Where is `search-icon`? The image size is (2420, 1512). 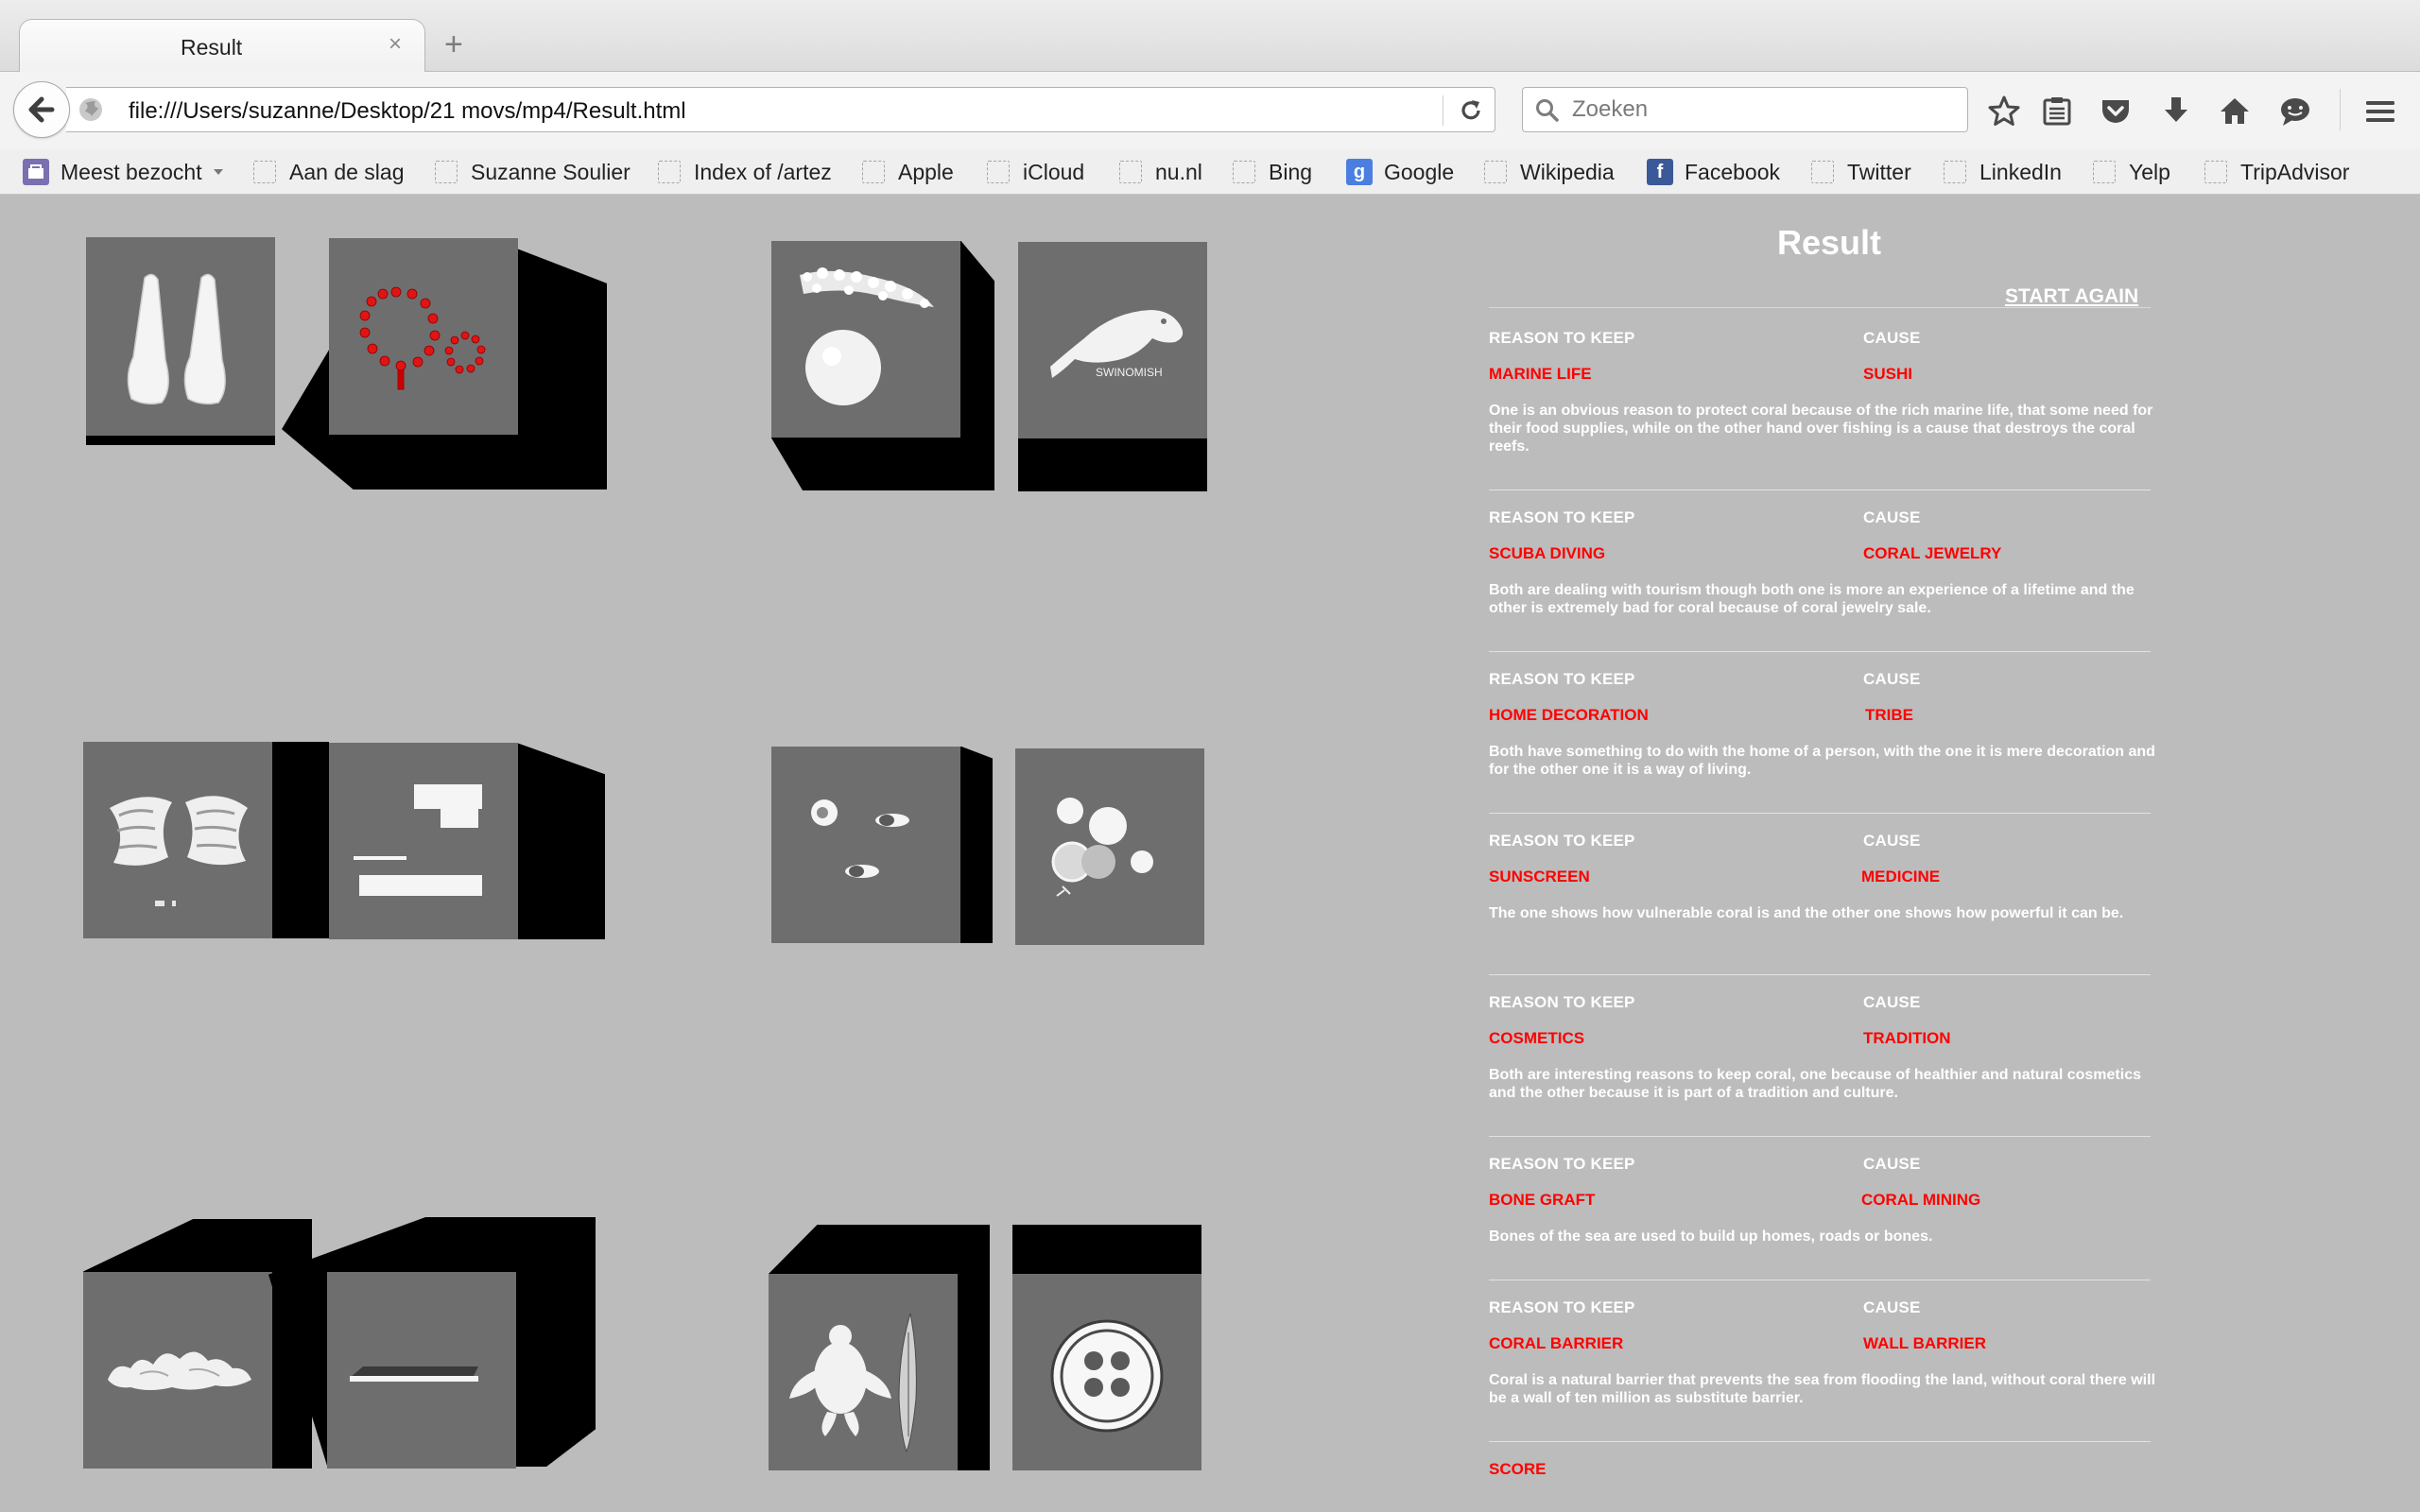 search-icon is located at coordinates (1547, 110).